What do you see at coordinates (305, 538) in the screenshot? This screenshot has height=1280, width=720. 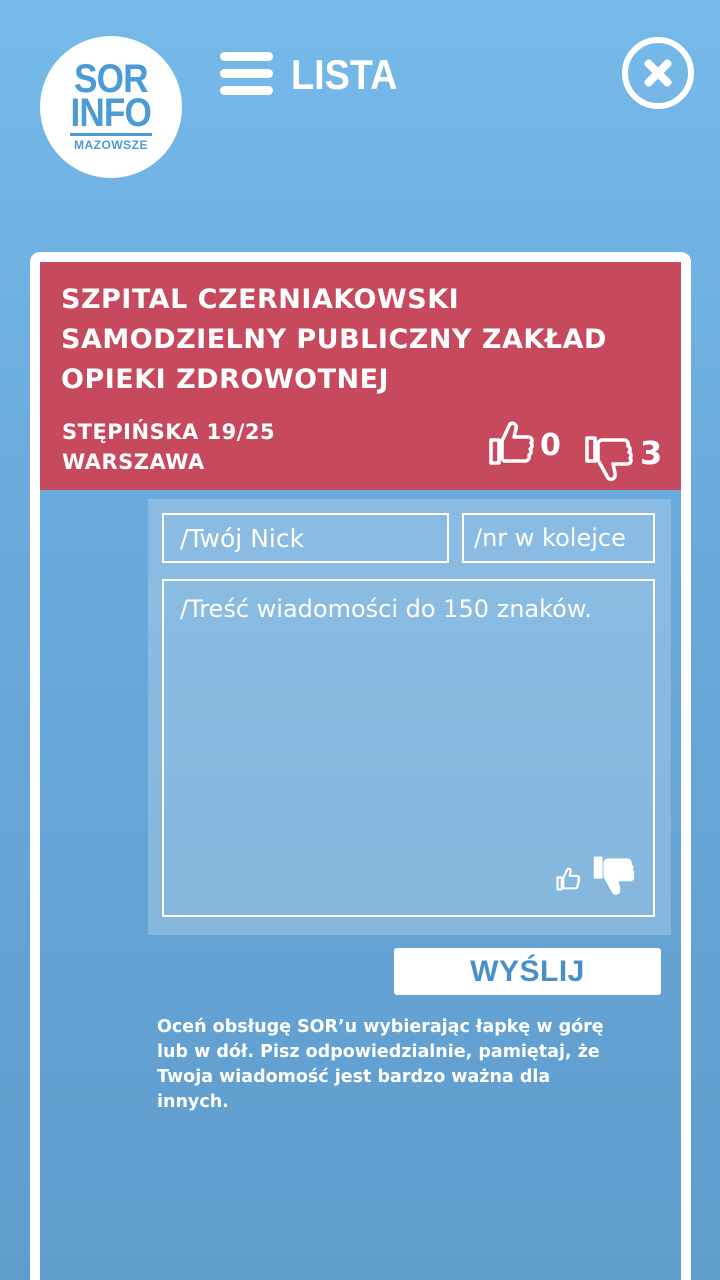 I see `nick-input` at bounding box center [305, 538].